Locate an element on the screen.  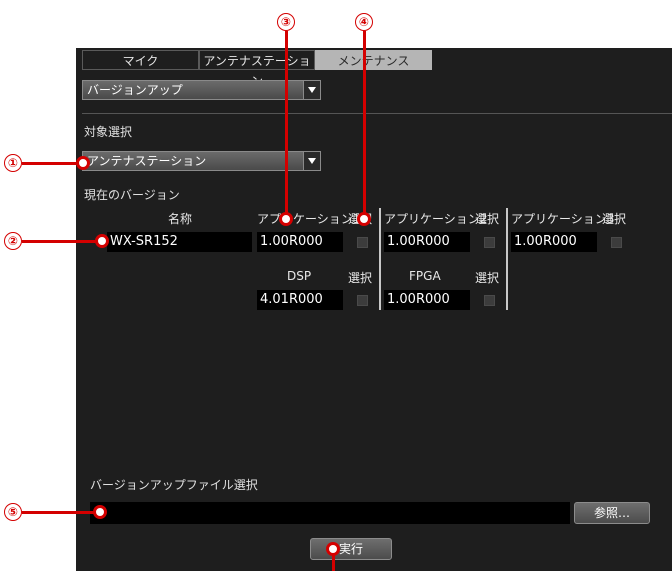
current-version-label: 現在のバージョン is located at coordinates (132, 195).